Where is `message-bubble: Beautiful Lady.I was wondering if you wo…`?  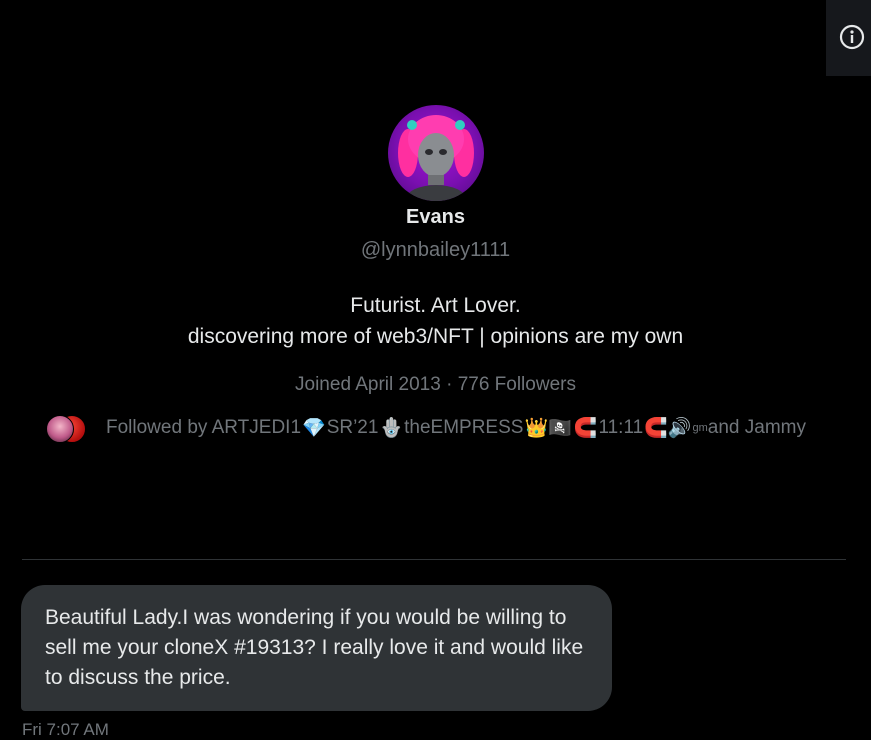
message-bubble: Beautiful Lady.I was wondering if you wo… is located at coordinates (316, 648).